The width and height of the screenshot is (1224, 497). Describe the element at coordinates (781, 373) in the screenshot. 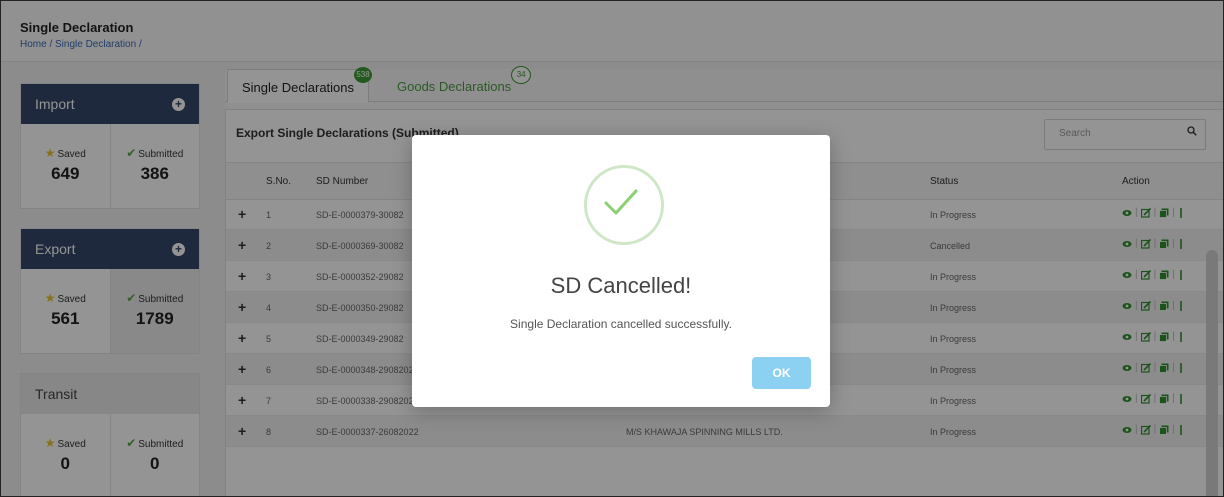

I see `ok-button: OK` at that location.